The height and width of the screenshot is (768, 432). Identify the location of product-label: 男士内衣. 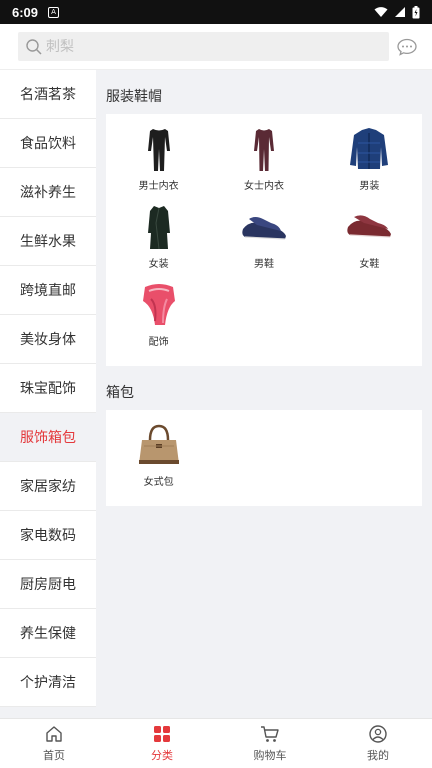
(158, 186).